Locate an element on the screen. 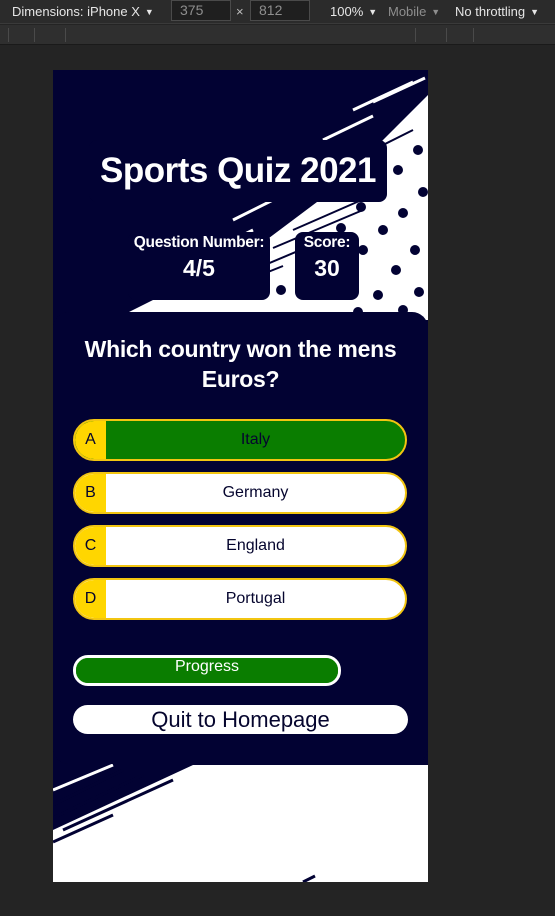 The height and width of the screenshot is (916, 555). answer-option-d: D Portugal is located at coordinates (240, 599).